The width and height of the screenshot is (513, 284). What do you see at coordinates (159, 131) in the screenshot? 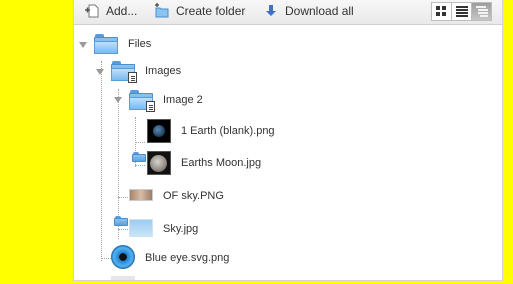
I see `earth-thumbnail` at bounding box center [159, 131].